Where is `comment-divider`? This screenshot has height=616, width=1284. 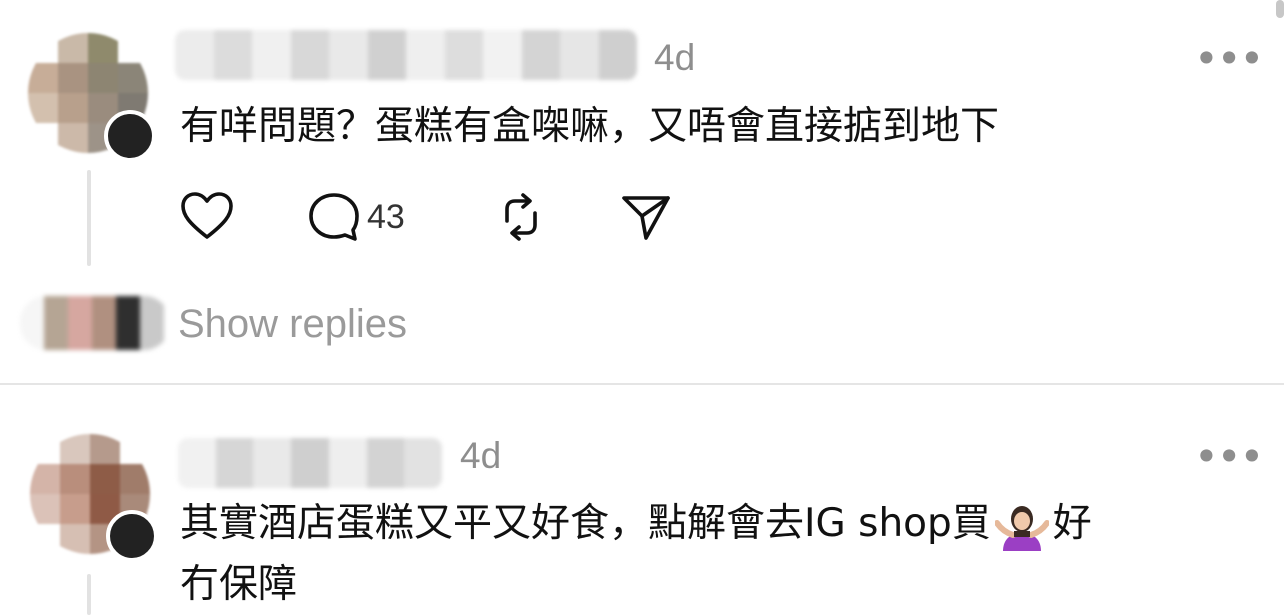 comment-divider is located at coordinates (642, 384).